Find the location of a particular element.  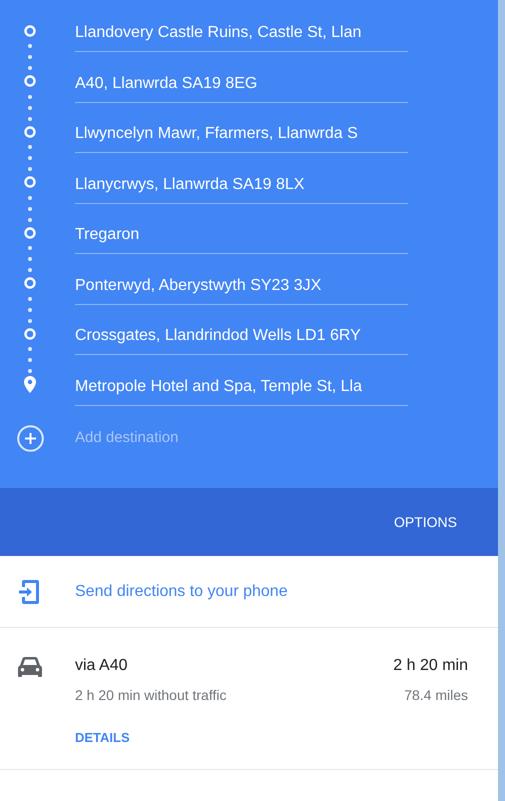

options-button: OPTIONS is located at coordinates (425, 522).